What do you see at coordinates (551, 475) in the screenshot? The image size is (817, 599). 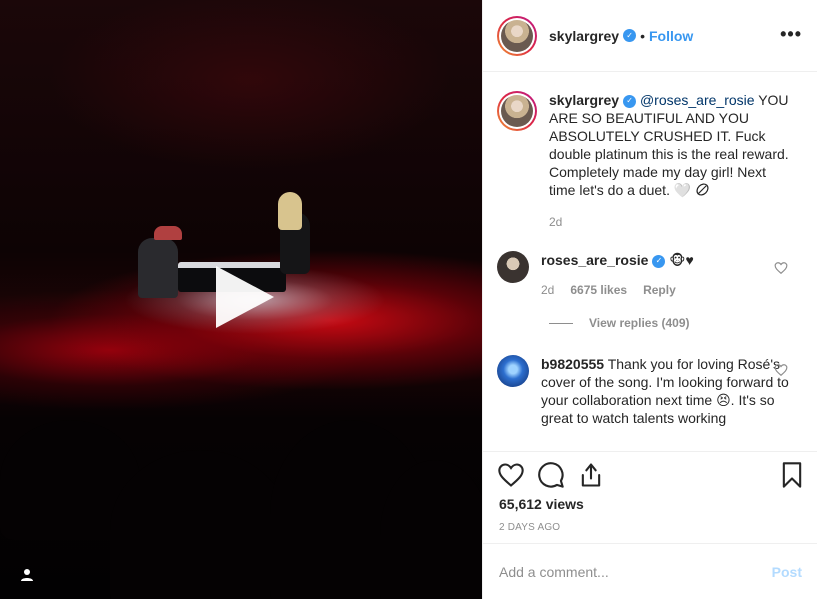 I see `comment-icon` at bounding box center [551, 475].